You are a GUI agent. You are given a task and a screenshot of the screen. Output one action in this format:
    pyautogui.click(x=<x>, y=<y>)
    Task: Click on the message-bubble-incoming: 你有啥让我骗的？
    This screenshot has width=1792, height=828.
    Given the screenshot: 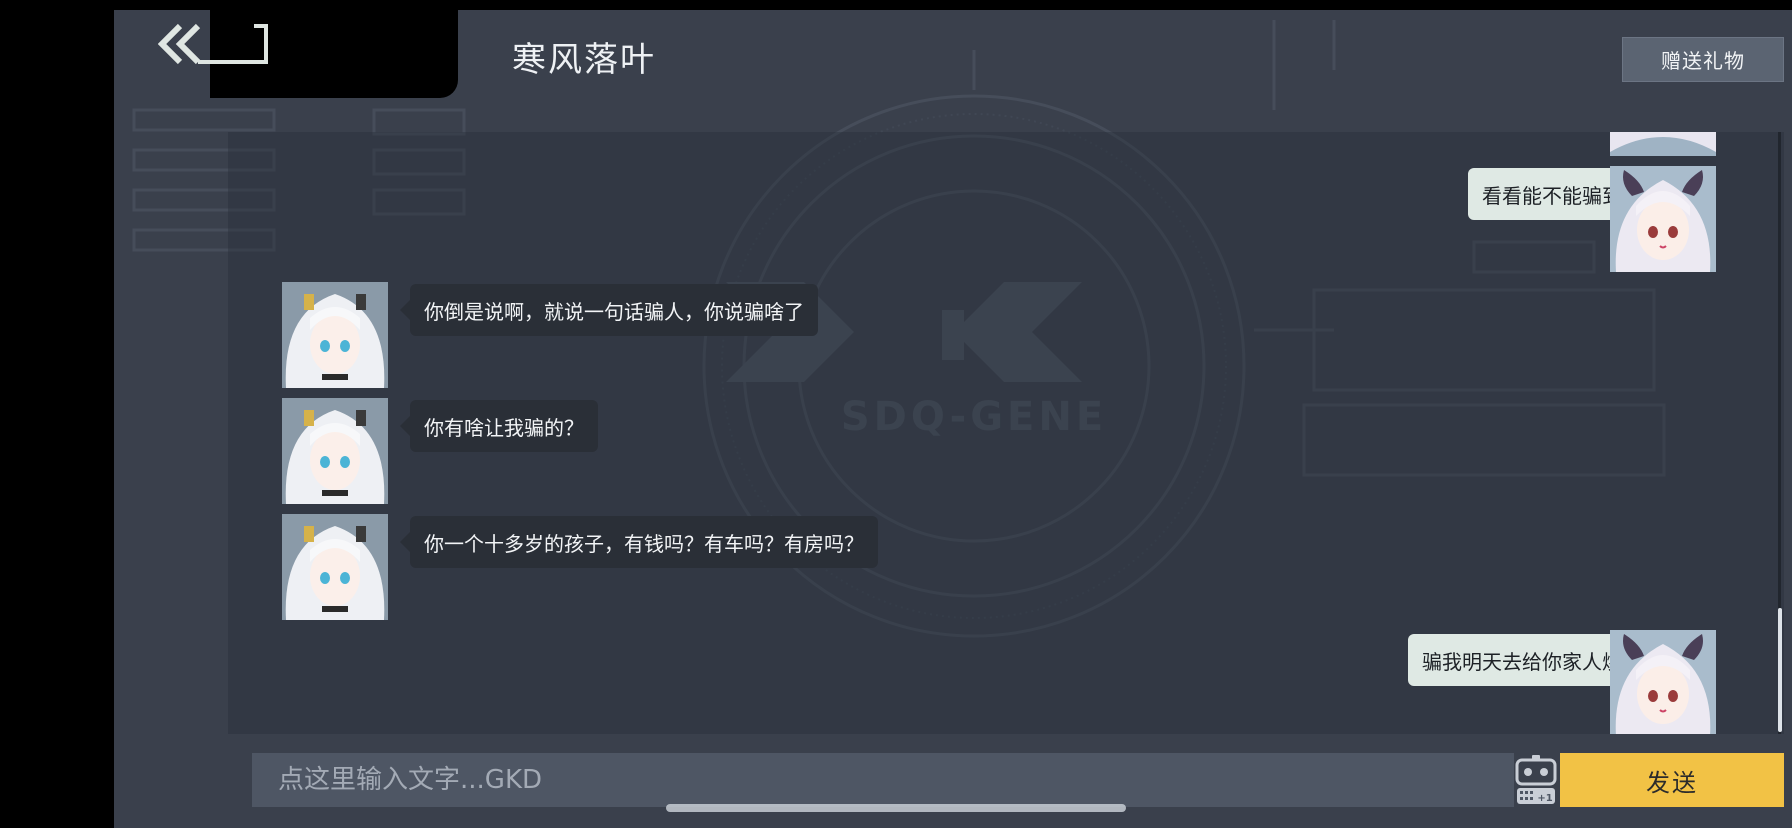 What is the action you would take?
    pyautogui.click(x=499, y=426)
    